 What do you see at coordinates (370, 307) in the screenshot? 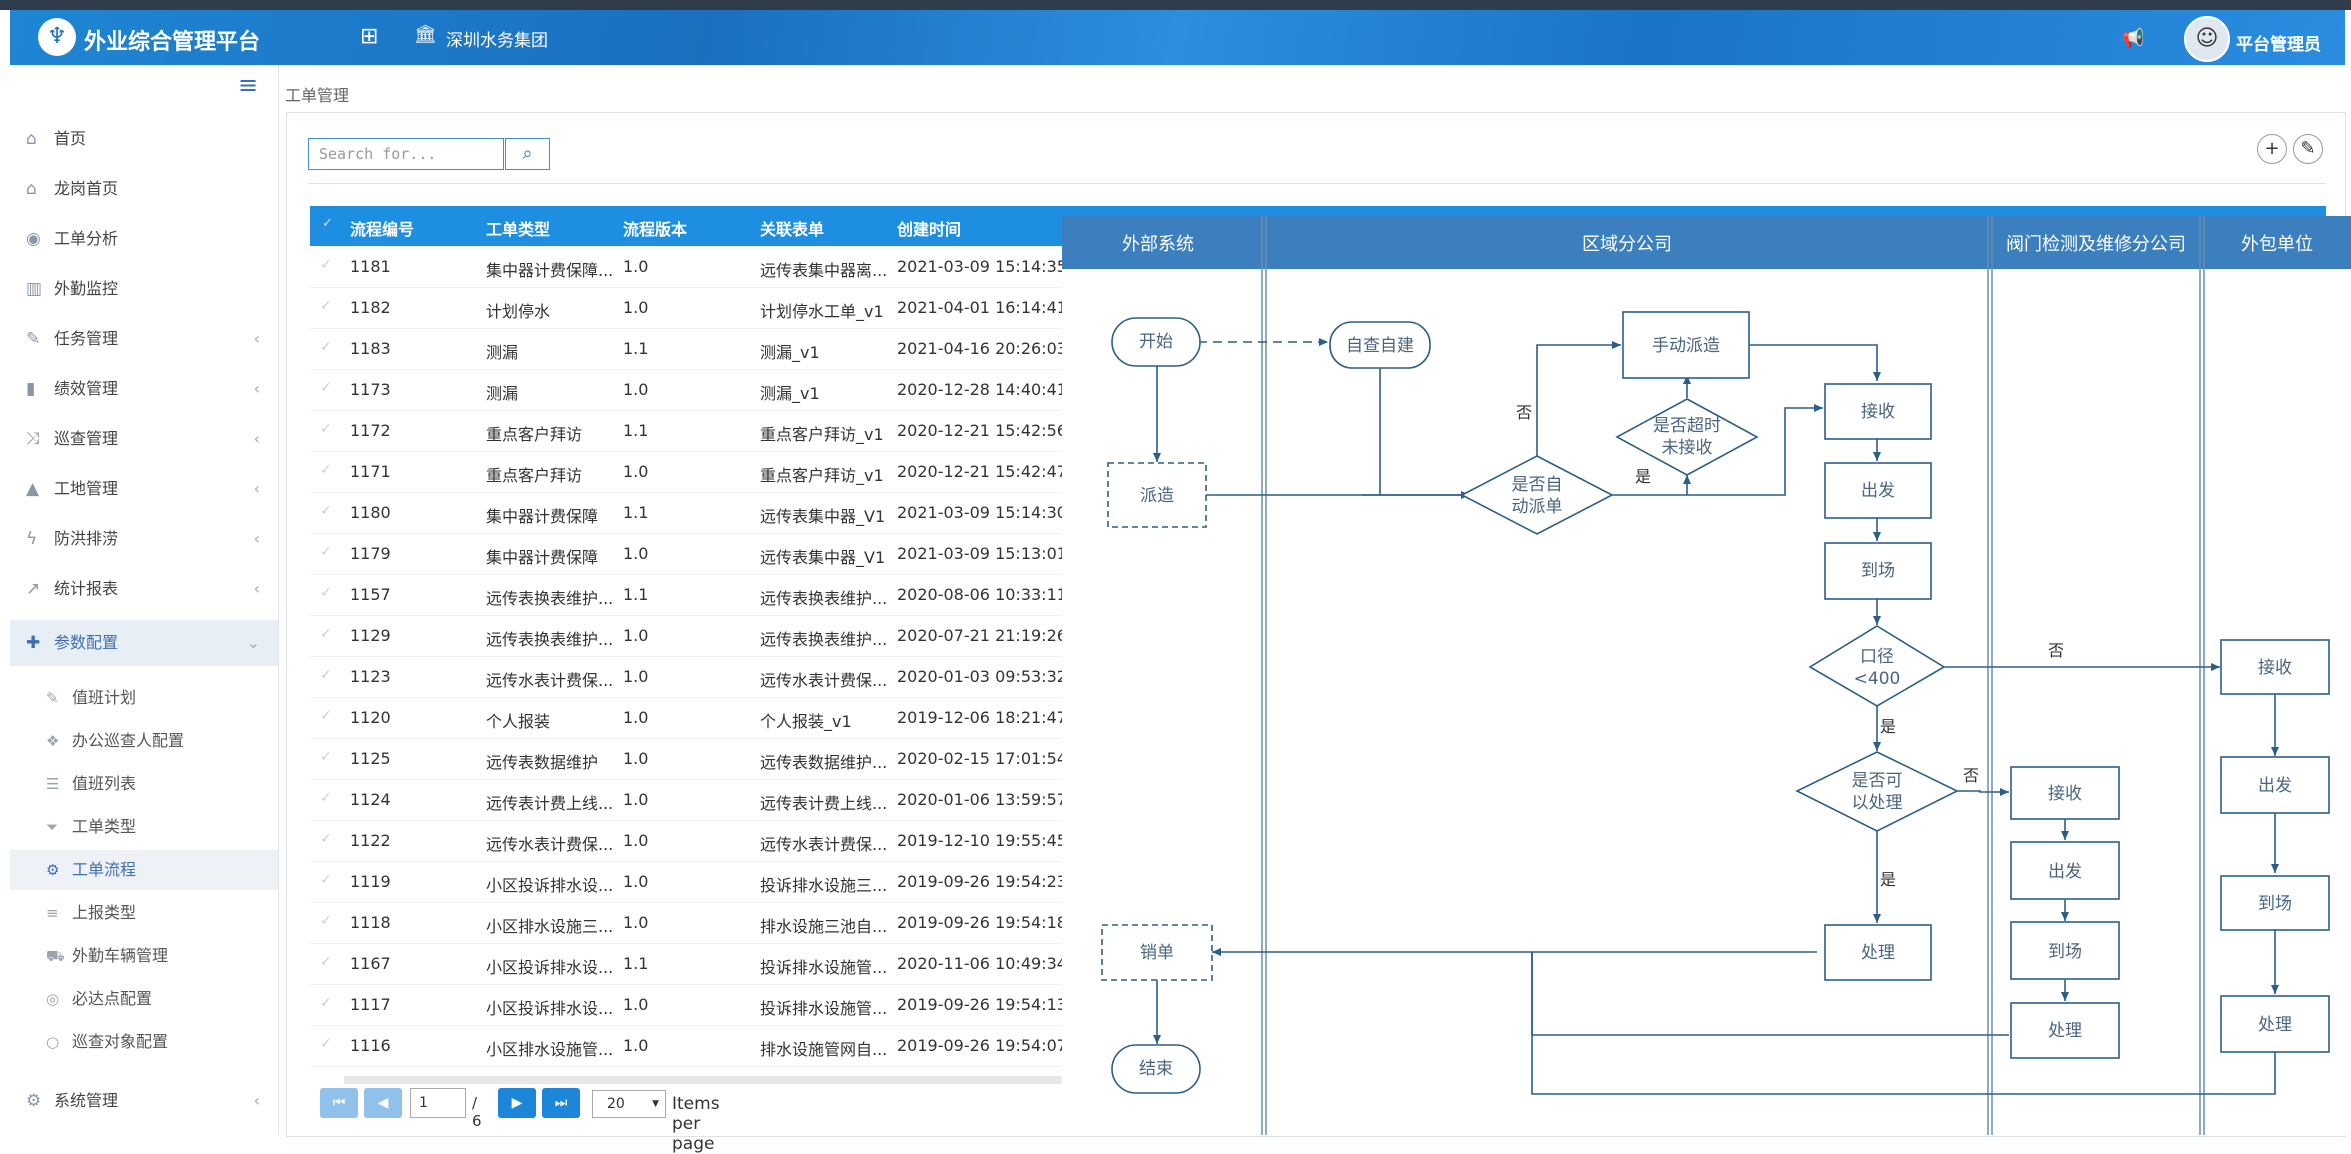
I see `table-cell: 1182` at bounding box center [370, 307].